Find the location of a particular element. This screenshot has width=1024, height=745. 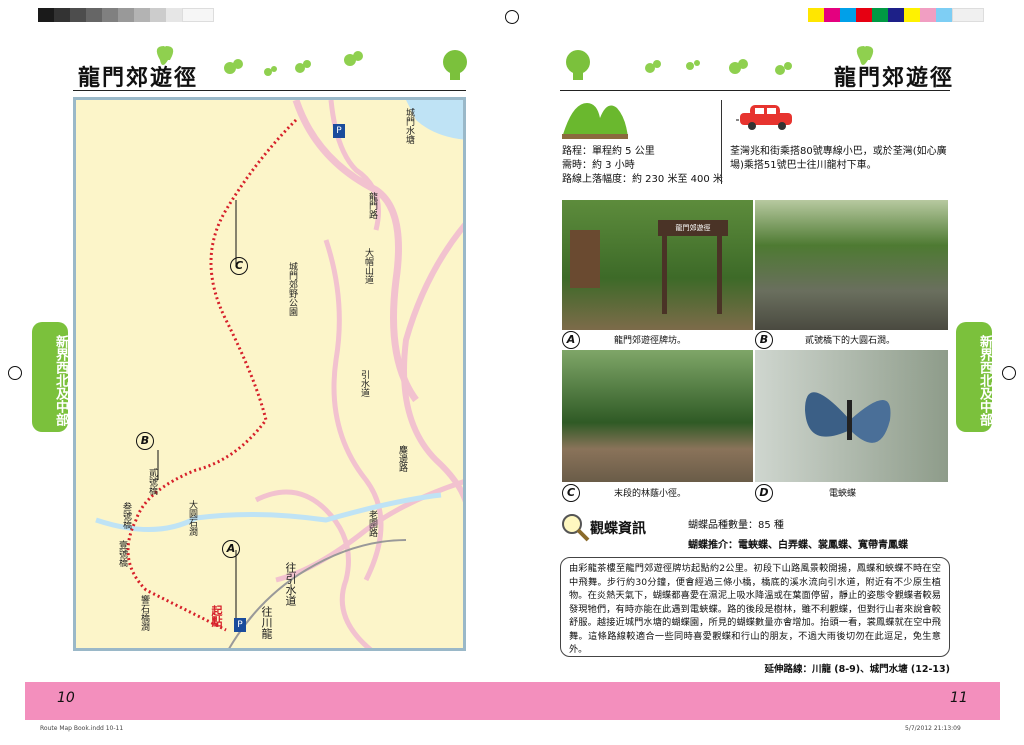

map-label-start: 起點 is located at coordinates (216, 616).